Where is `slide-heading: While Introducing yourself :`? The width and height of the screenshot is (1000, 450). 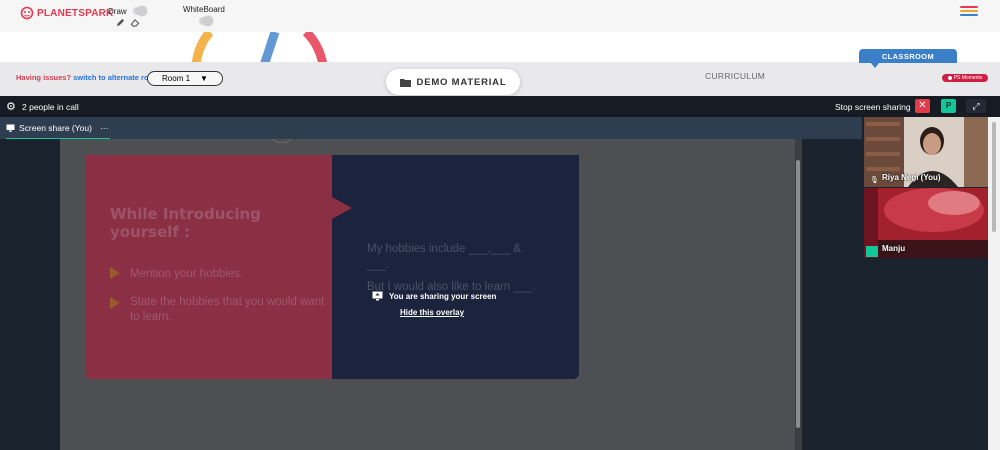 slide-heading: While Introducing yourself : is located at coordinates (185, 223).